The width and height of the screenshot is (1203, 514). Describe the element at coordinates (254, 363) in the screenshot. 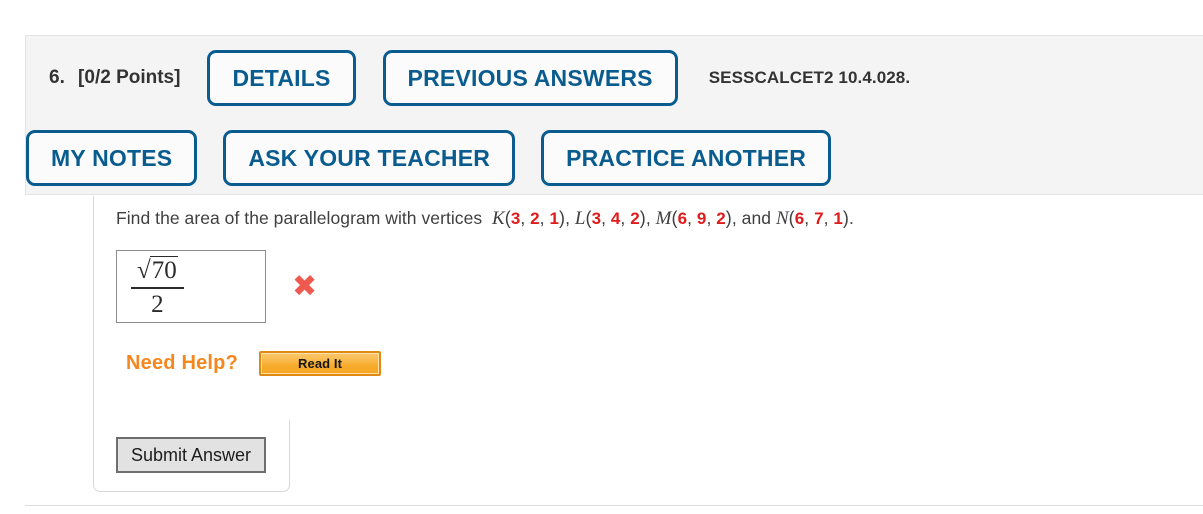

I see `need-help-row: Need Help? Read It` at that location.